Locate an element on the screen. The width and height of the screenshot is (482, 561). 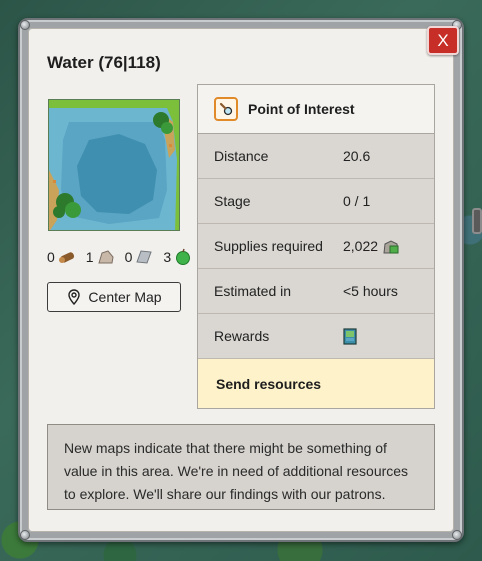
info-row-value: 20.6 is located at coordinates (357, 156).